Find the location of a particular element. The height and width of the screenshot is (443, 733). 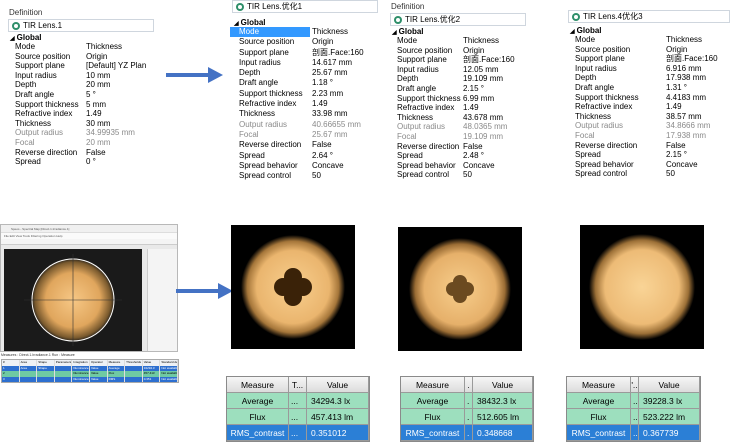

table-row: RMS_contrast. 0.348668 is located at coordinates (467, 433).